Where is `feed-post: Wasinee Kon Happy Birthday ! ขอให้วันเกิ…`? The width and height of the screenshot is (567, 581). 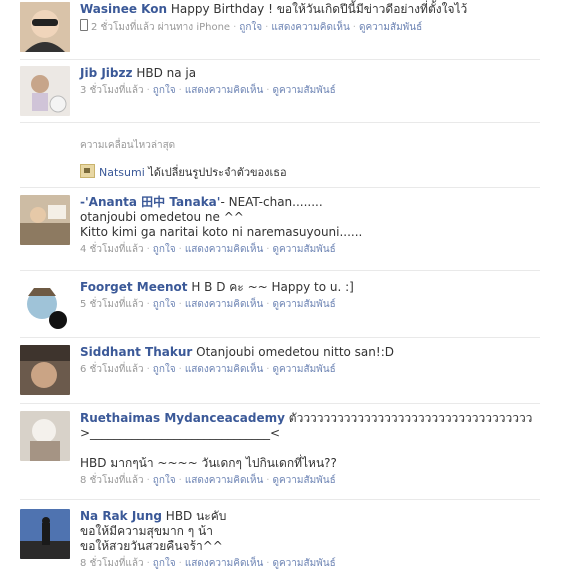
feed-post: Wasinee Kon Happy Birthday ! ขอให้วันเกิ… is located at coordinates (280, 30).